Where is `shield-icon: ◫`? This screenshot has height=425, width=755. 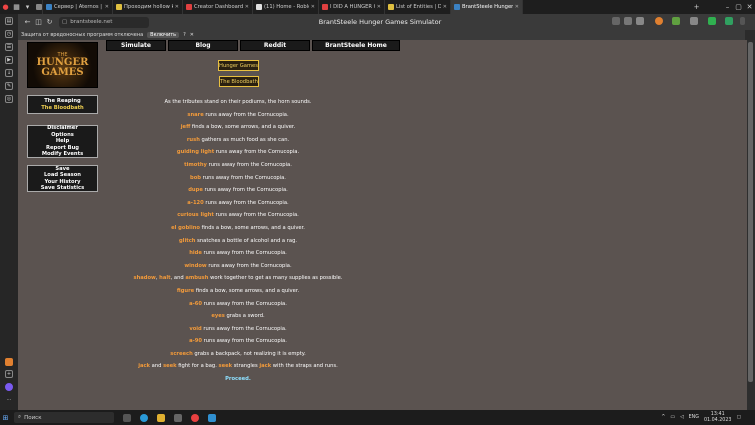 shield-icon: ◫ is located at coordinates (38, 22).